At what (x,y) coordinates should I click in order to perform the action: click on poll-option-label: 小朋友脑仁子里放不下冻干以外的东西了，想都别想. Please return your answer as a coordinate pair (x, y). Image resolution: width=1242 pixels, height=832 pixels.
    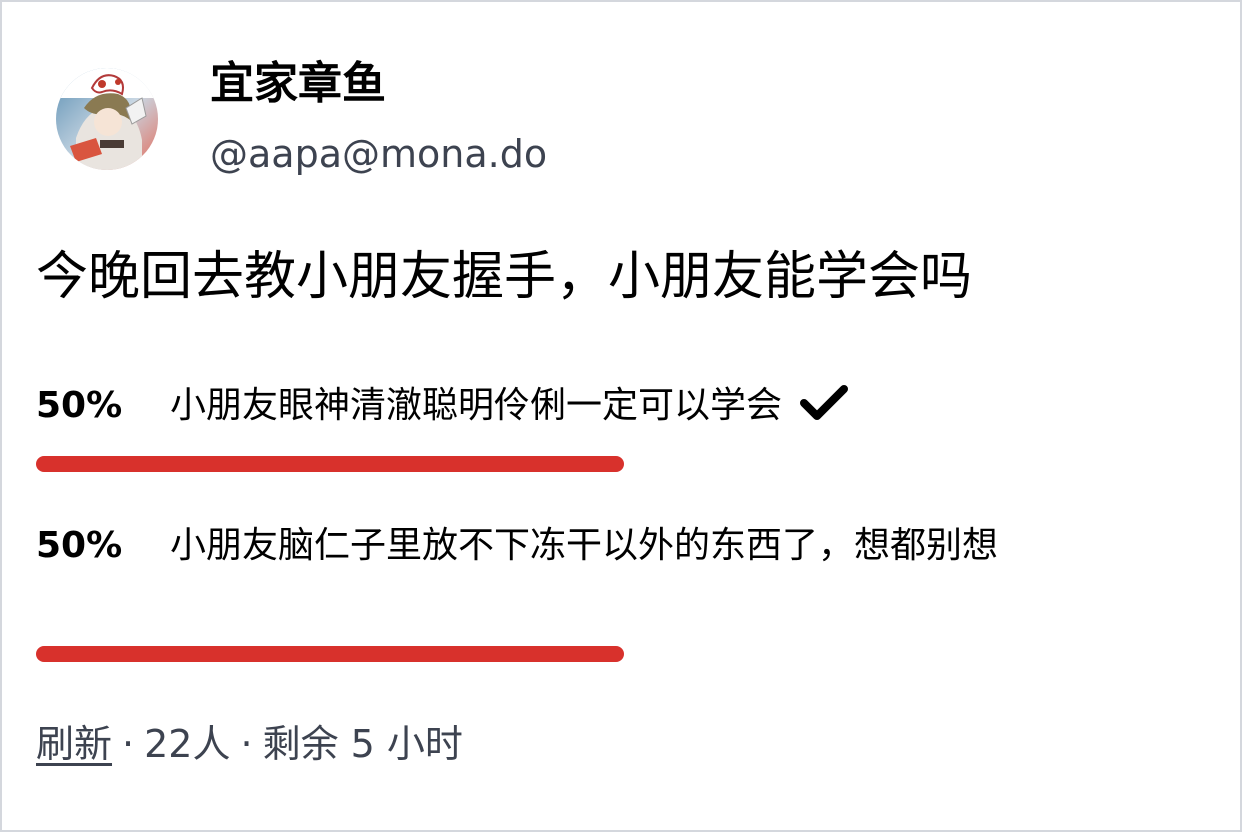
    Looking at the image, I should click on (645, 546).